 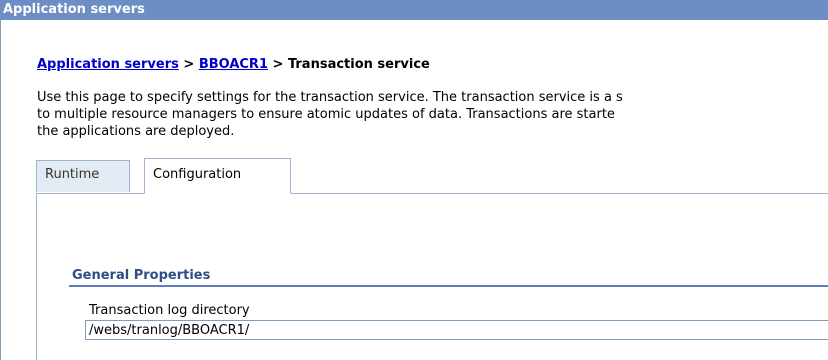 What do you see at coordinates (358, 64) in the screenshot?
I see `breadcrumb-current: Transaction service` at bounding box center [358, 64].